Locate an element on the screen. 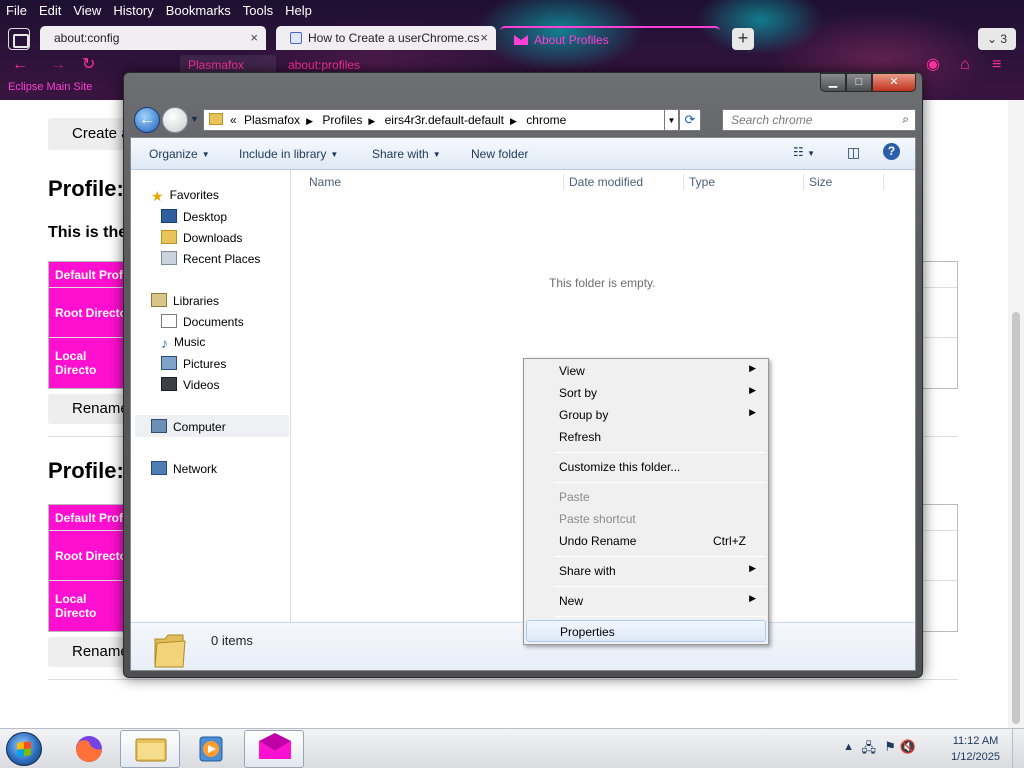 Image resolution: width=1024 pixels, height=768 pixels. clock-time: 11:12 AM is located at coordinates (975, 741).